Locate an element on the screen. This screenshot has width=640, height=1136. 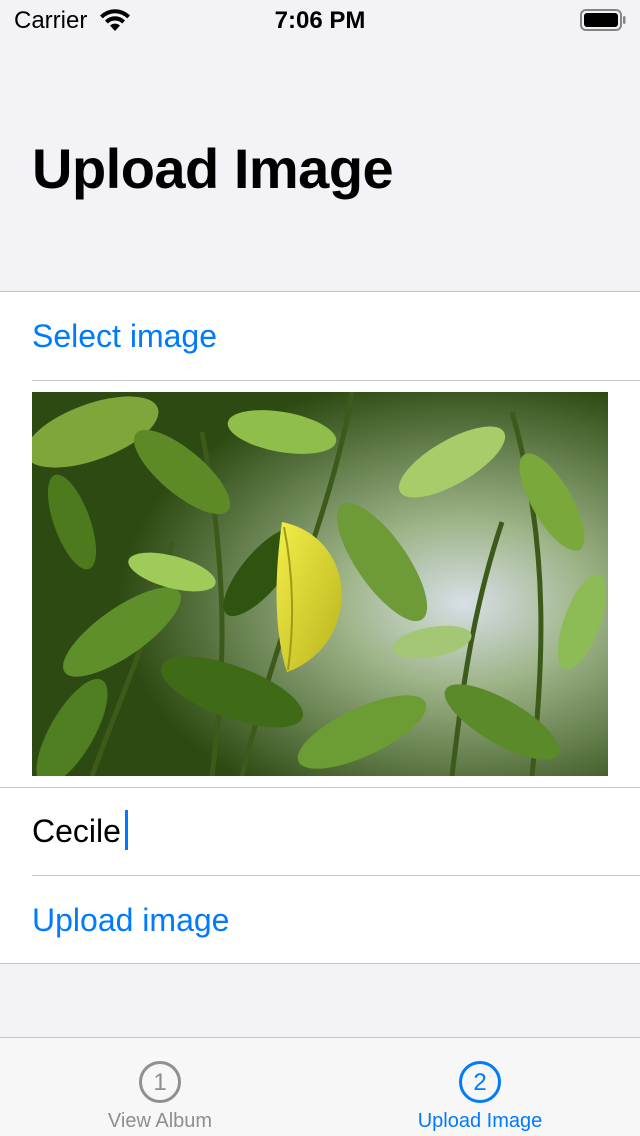
name-row is located at coordinates (336, 831).